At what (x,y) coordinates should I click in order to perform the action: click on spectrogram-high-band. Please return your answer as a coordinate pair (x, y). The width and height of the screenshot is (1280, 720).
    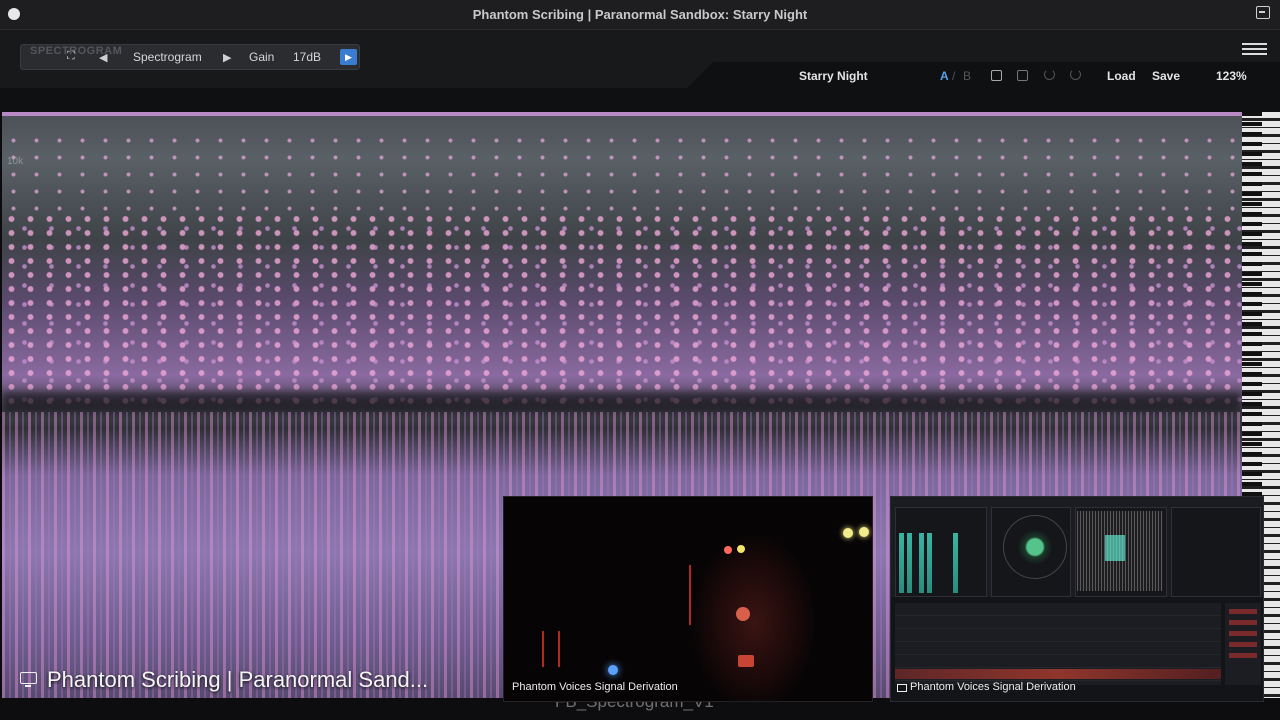
    Looking at the image, I should click on (622, 177).